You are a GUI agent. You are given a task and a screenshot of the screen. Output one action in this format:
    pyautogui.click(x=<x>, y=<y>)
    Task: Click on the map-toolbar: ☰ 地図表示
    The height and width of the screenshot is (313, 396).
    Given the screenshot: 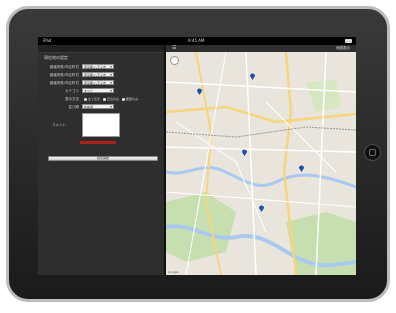 What is the action you would take?
    pyautogui.click(x=261, y=48)
    